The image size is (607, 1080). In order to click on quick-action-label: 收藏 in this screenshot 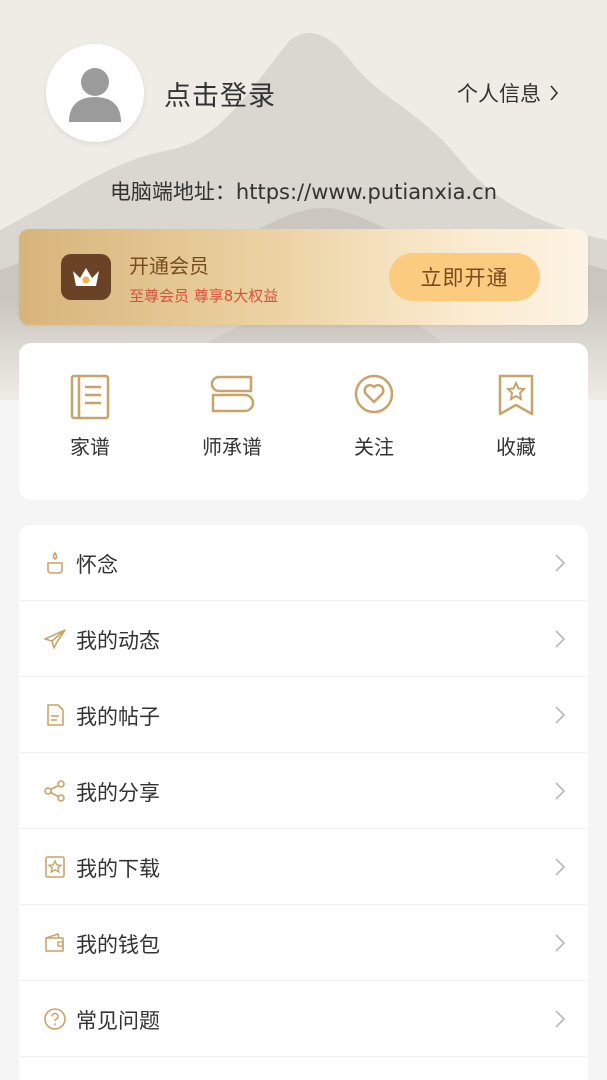, I will do `click(516, 447)`.